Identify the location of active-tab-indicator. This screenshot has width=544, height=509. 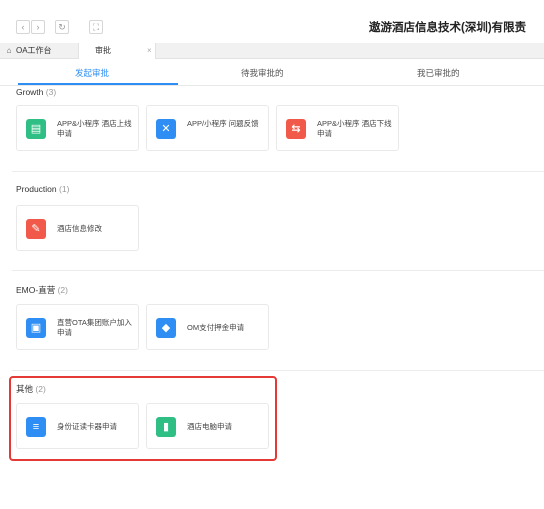
(98, 84).